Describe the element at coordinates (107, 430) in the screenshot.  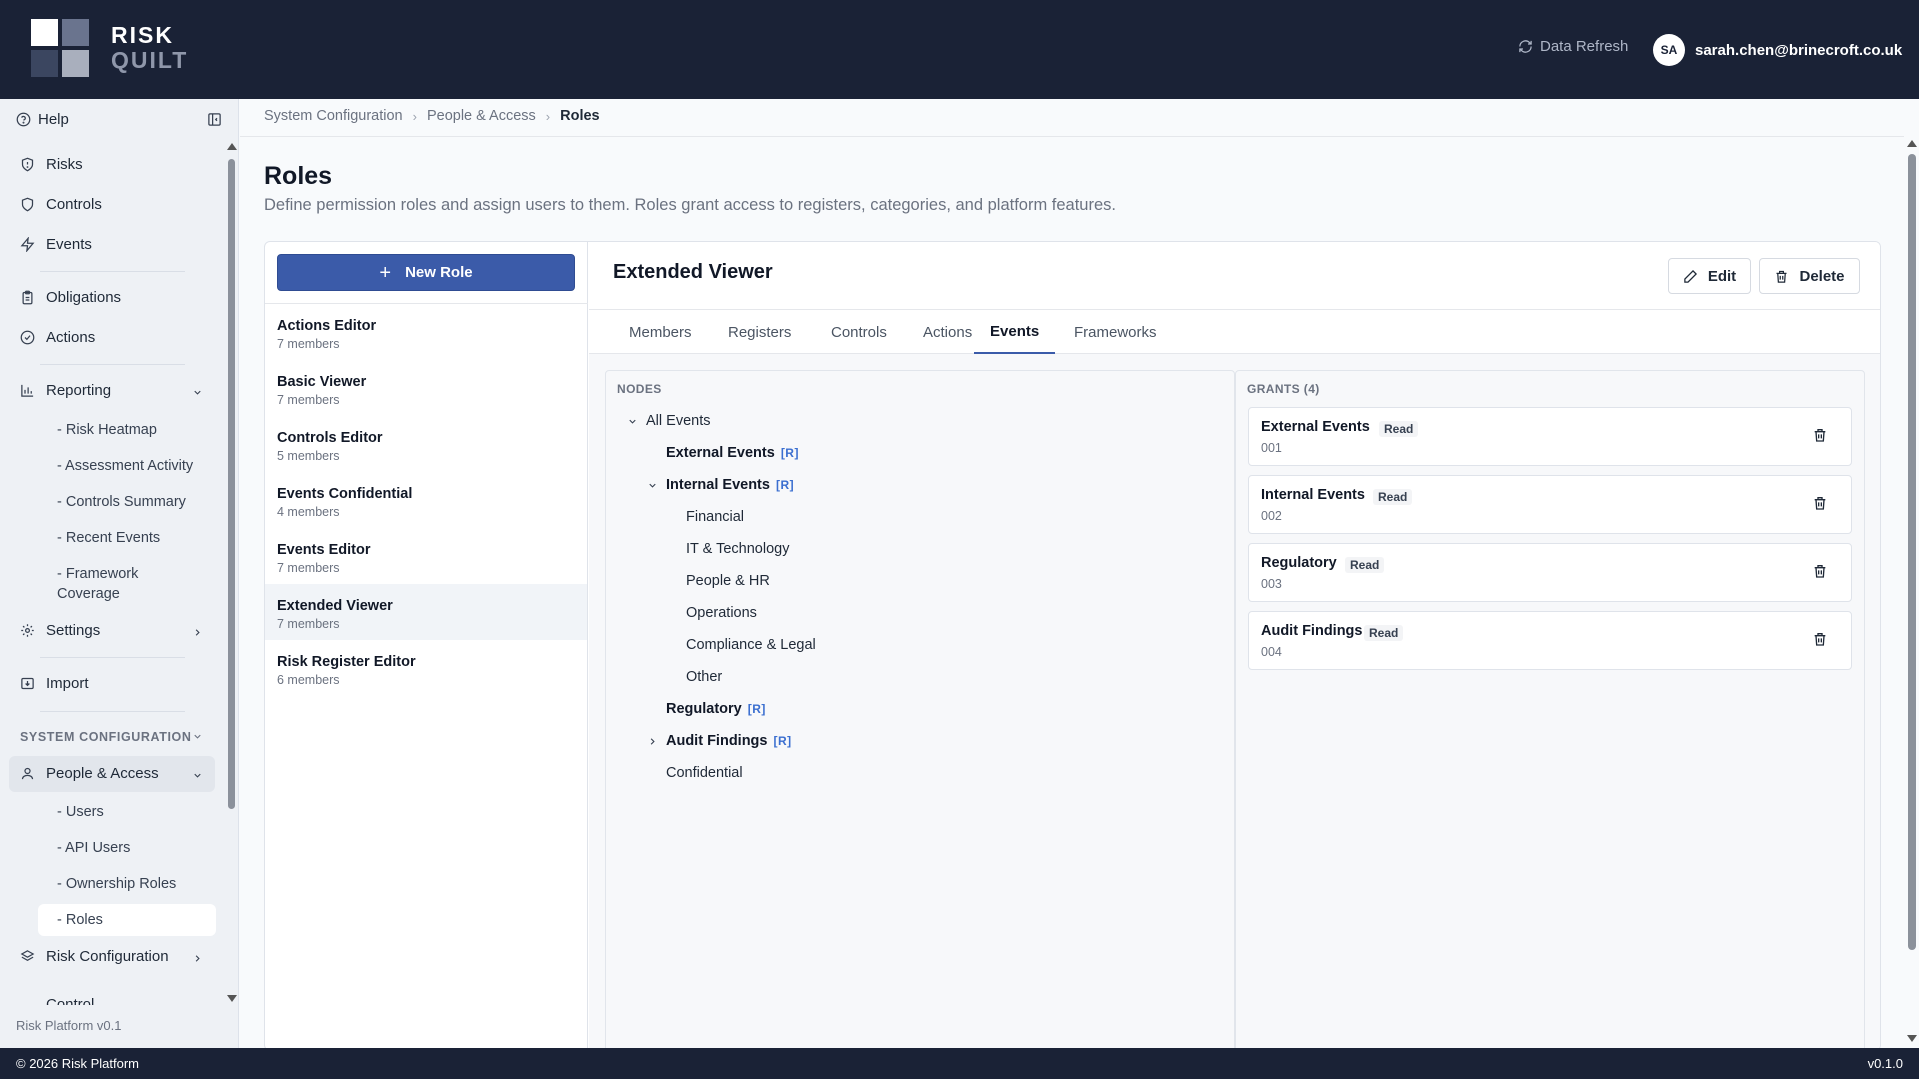
I see `sidebar-subitem-risk-heatmap: - Risk Heatmap` at that location.